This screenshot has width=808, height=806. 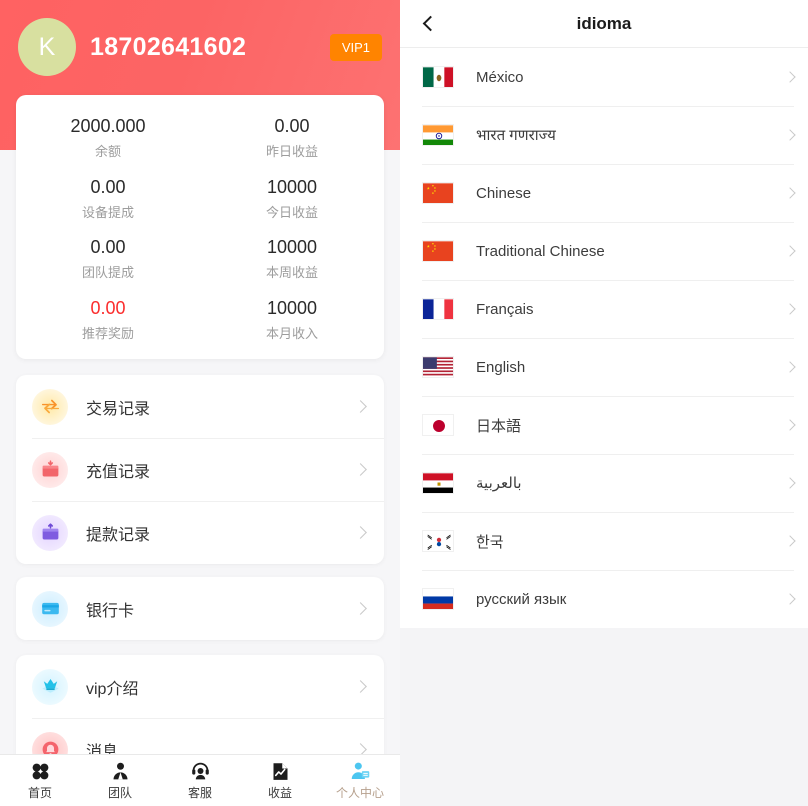 I want to click on menu-item-label: 银行卡, so click(x=110, y=611).